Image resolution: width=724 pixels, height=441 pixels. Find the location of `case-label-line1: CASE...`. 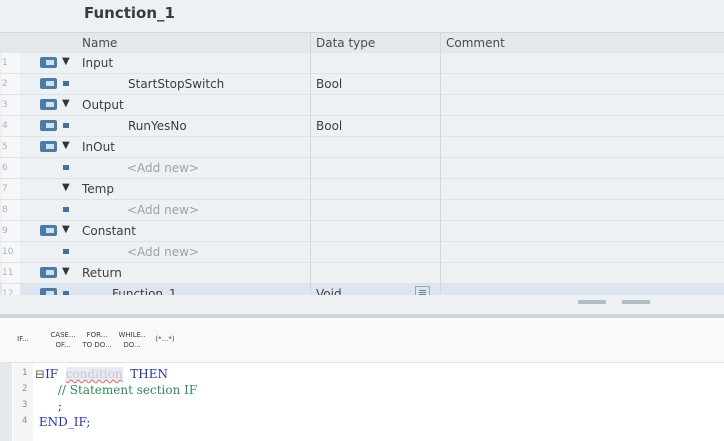

case-label-line1: CASE... is located at coordinates (63, 335).